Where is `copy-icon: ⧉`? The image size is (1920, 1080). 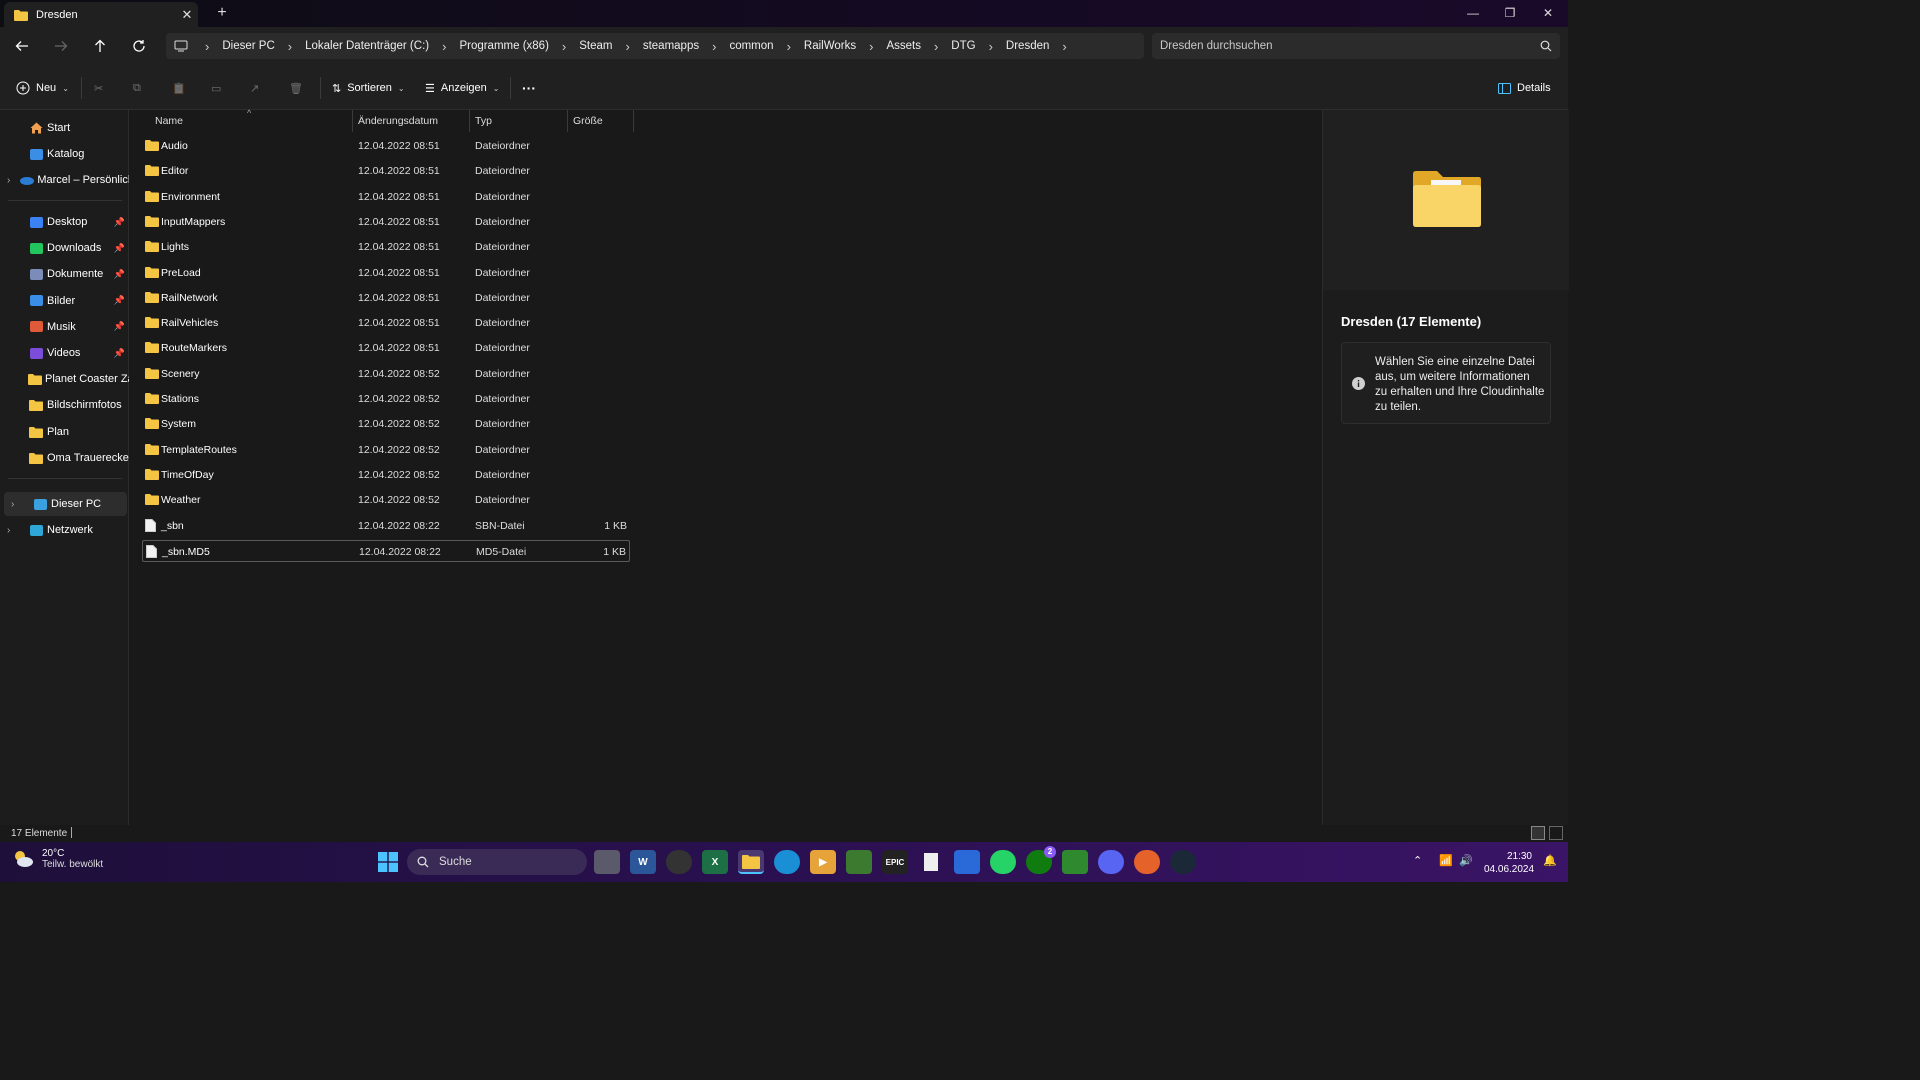 copy-icon: ⧉ is located at coordinates (137, 88).